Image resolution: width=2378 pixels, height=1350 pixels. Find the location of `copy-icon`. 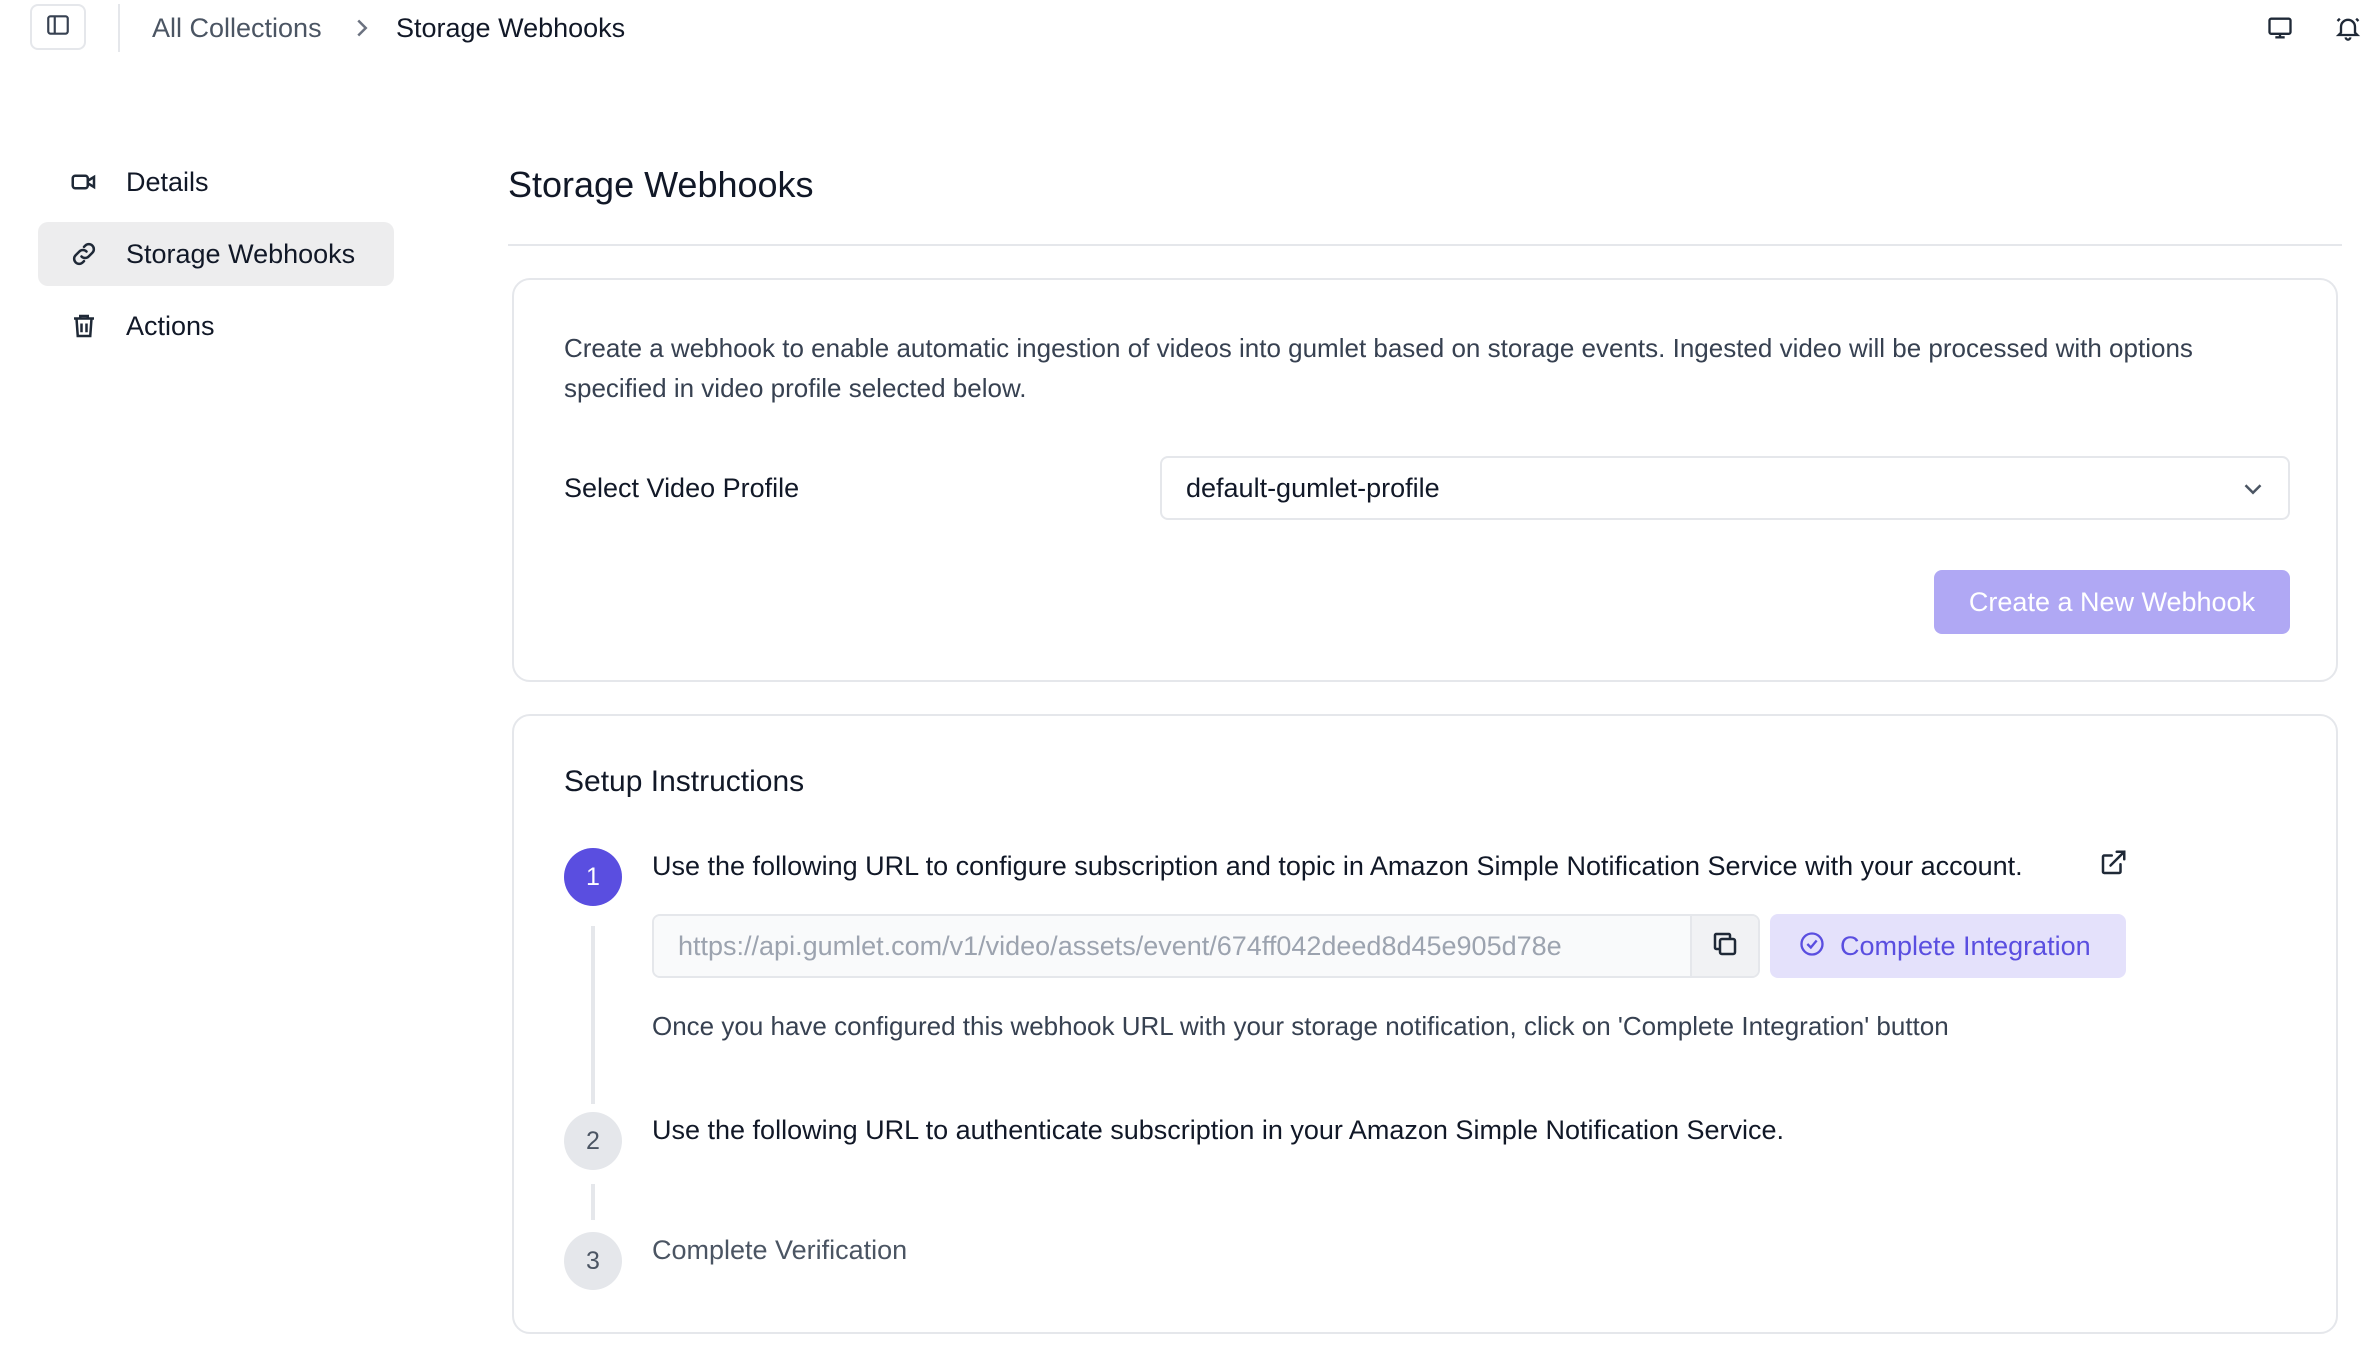

copy-icon is located at coordinates (1725, 946).